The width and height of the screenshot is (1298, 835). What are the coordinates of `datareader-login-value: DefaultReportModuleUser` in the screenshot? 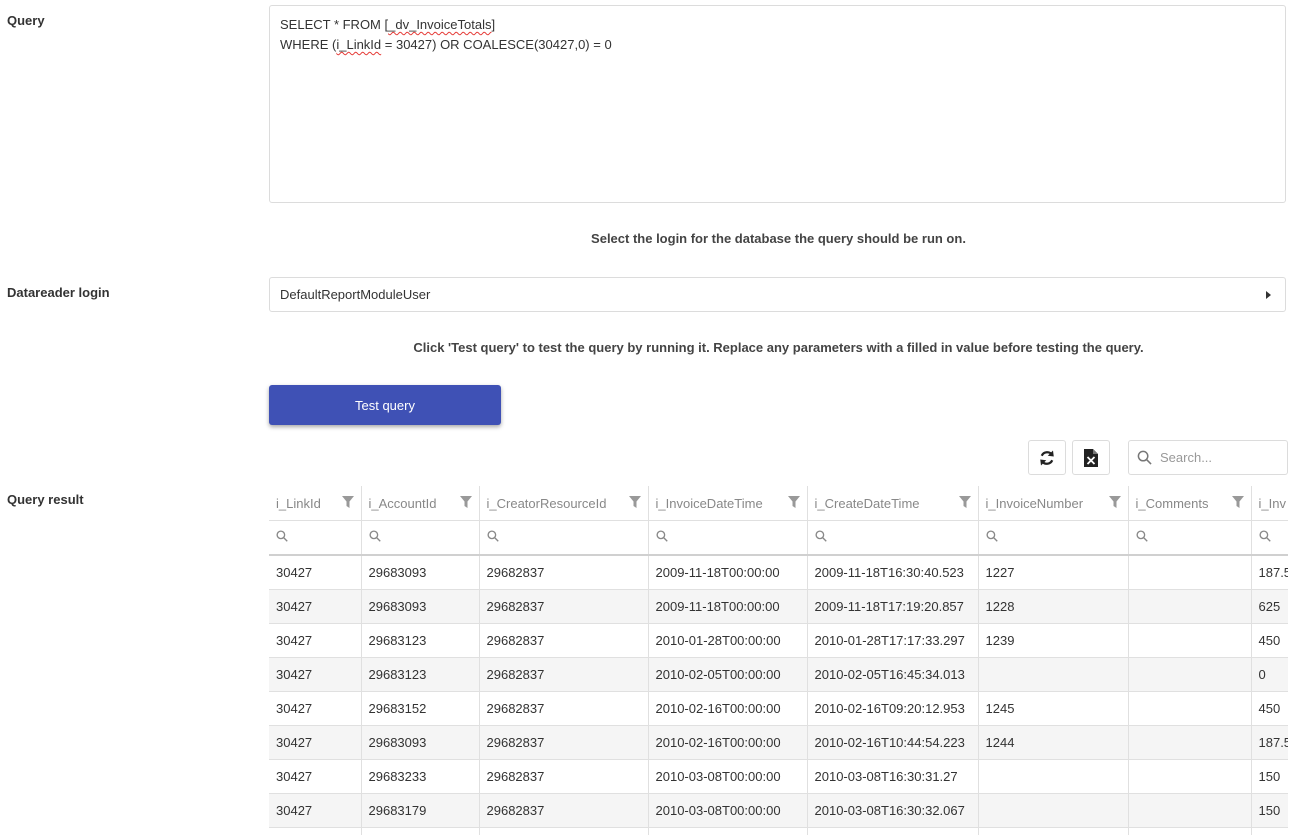 It's located at (355, 294).